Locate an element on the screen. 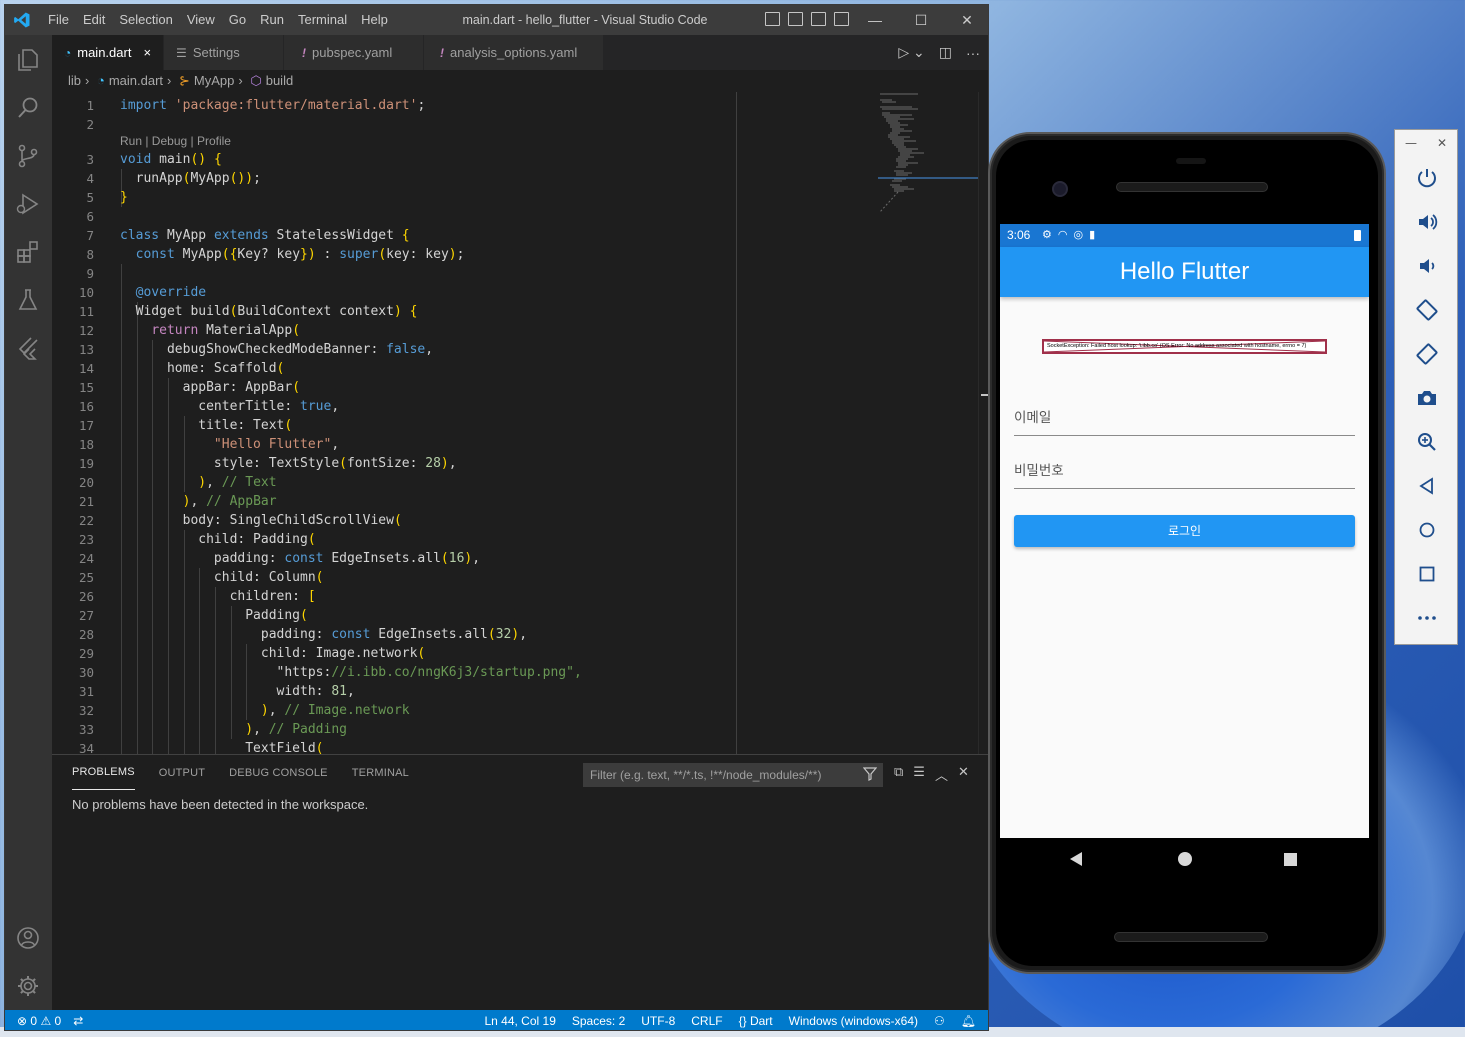  android-nav-bar is located at coordinates (1184, 859).